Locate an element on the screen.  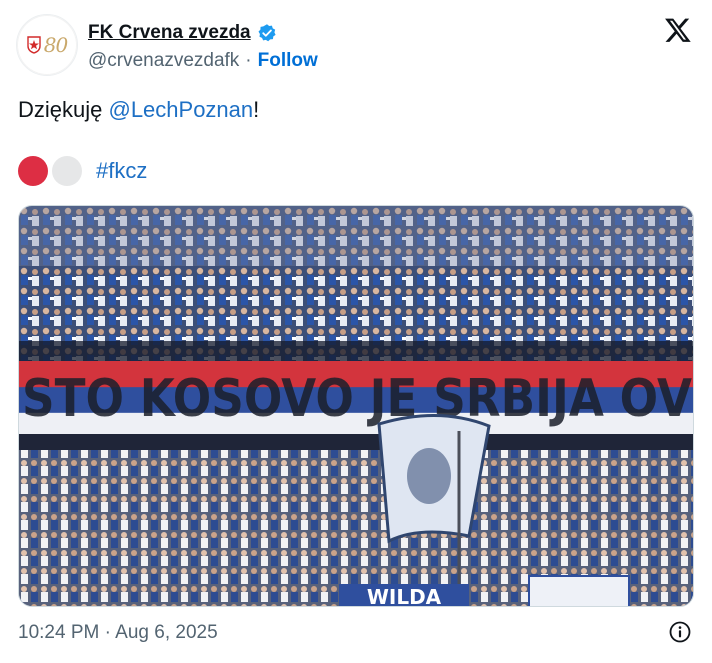
info-icon is located at coordinates (680, 632).